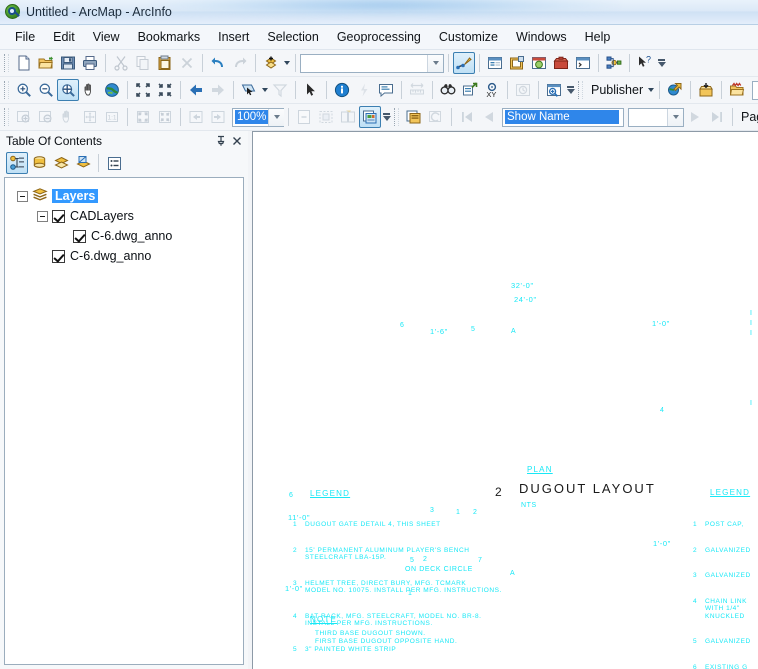  I want to click on toc-options-icon, so click(114, 163).